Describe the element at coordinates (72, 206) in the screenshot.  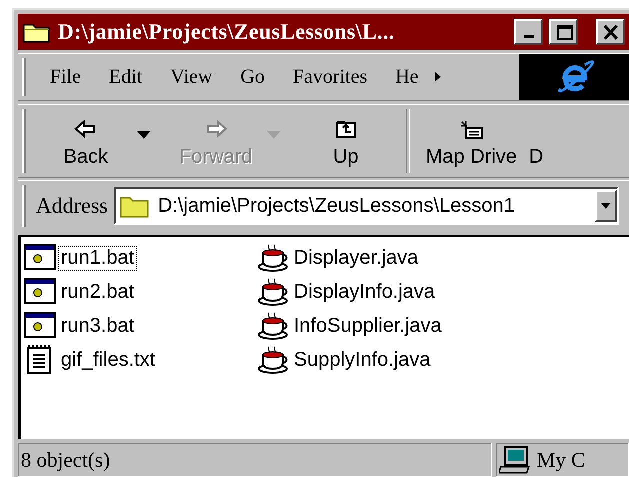
I see `address-label: Address` at that location.